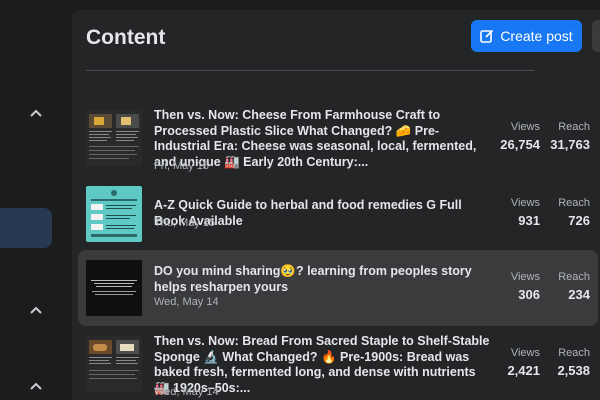  What do you see at coordinates (520, 136) in the screenshot?
I see `views-metric: Views 26,754` at bounding box center [520, 136].